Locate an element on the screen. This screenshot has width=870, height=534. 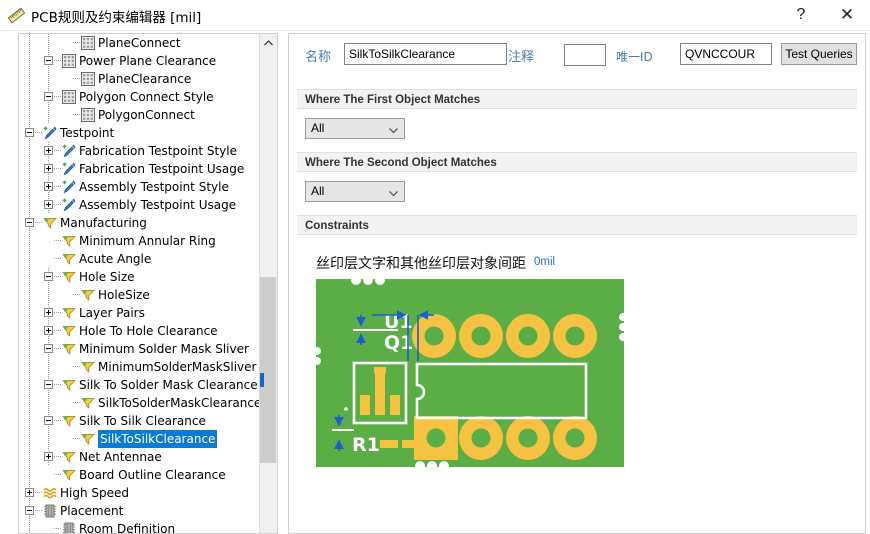
tree-item-assembly-testpoint-usage: Assembly Testpoint Usage is located at coordinates (139, 205).